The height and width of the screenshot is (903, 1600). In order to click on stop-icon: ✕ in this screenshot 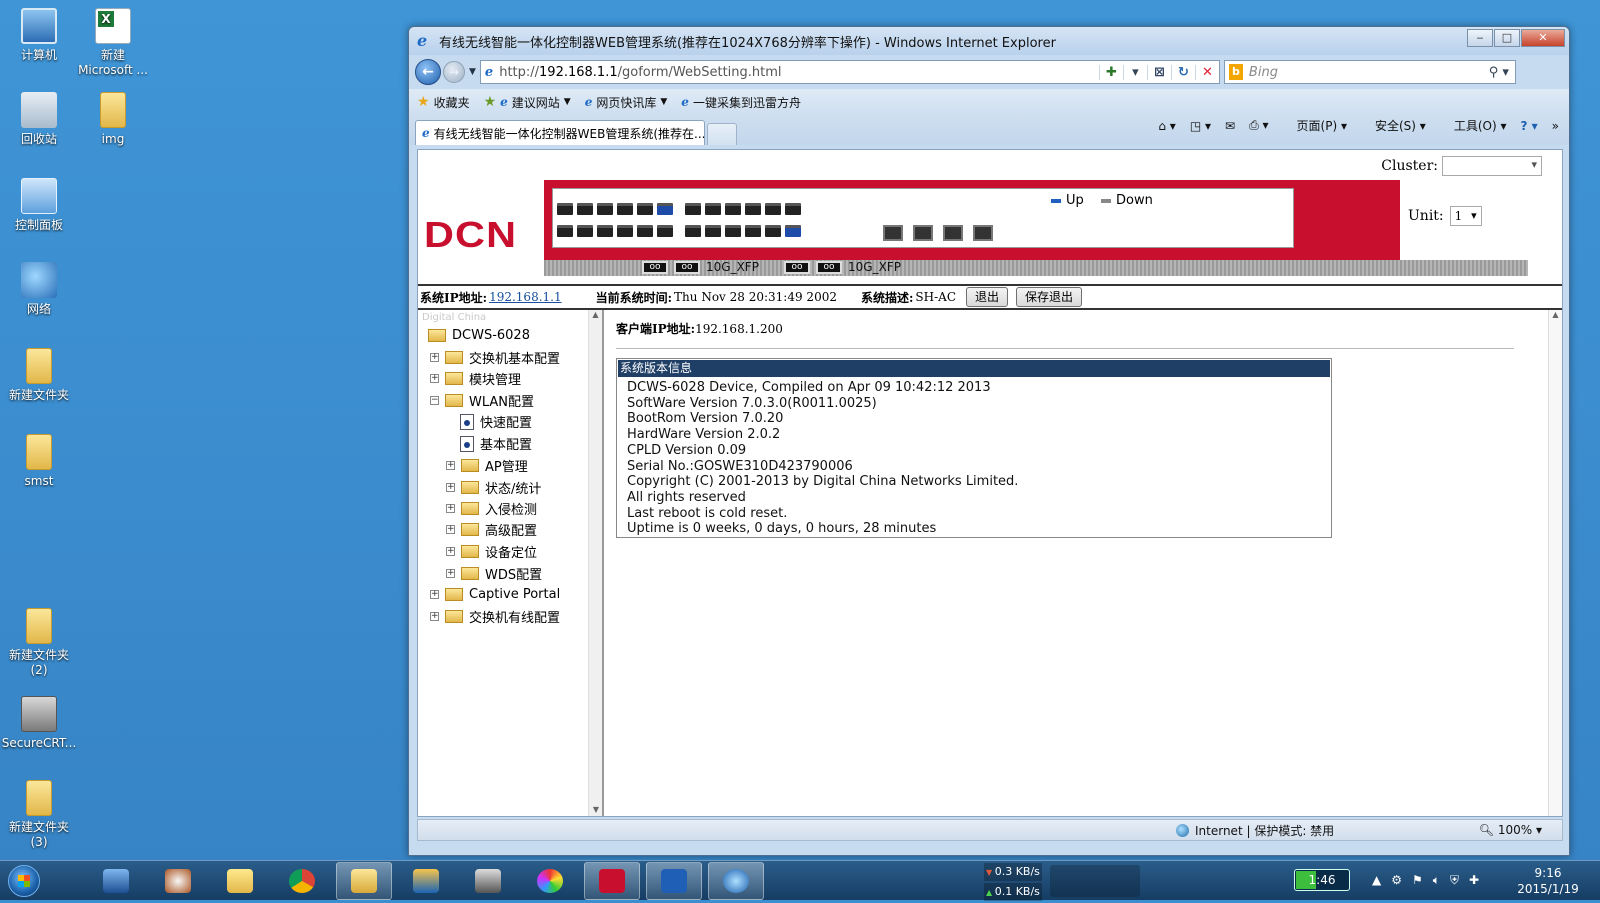, I will do `click(1206, 72)`.